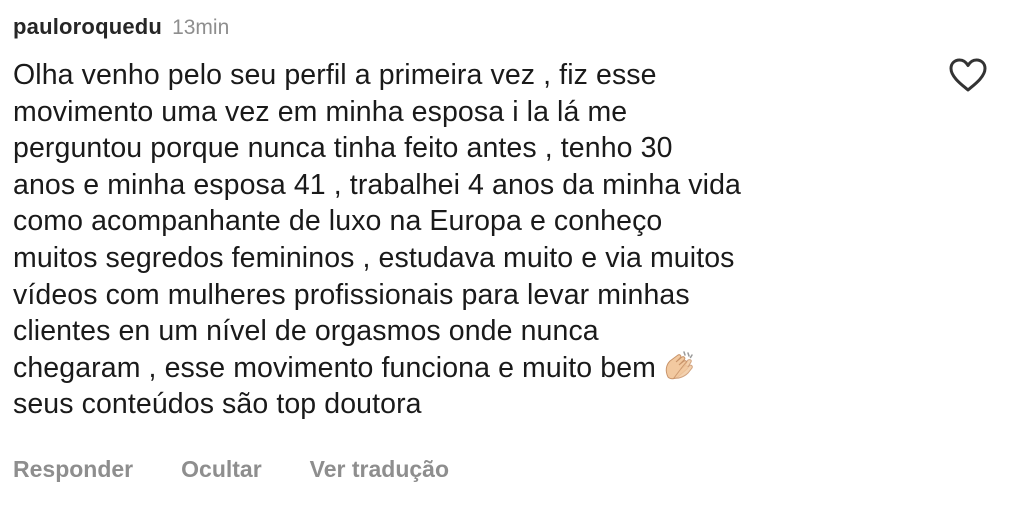 The height and width of the screenshot is (513, 1016). I want to click on clapping-hands-emoji, so click(679, 365).